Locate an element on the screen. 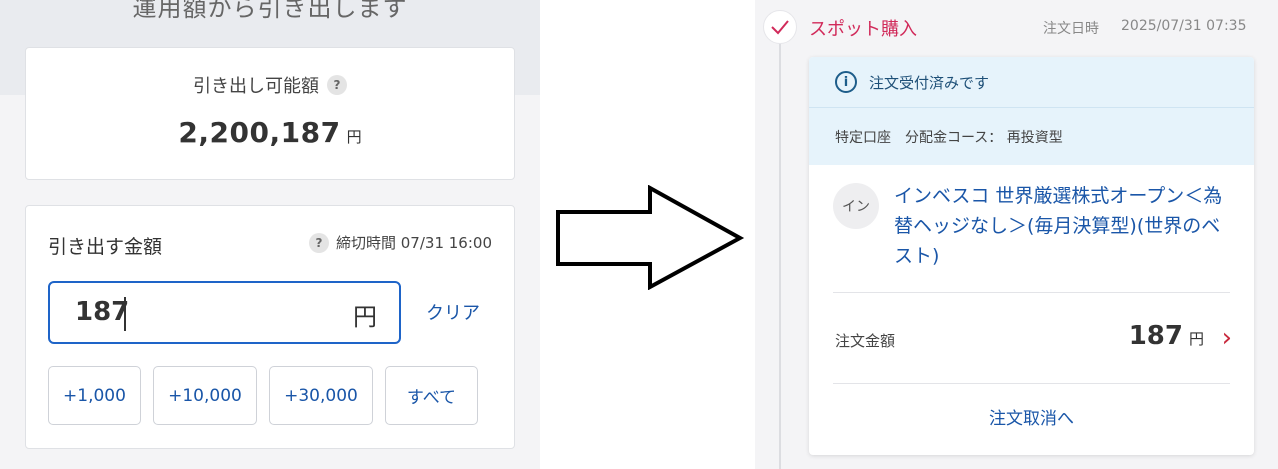 The height and width of the screenshot is (469, 1278). available-label-row: 引き出し可能額 ? is located at coordinates (270, 85).